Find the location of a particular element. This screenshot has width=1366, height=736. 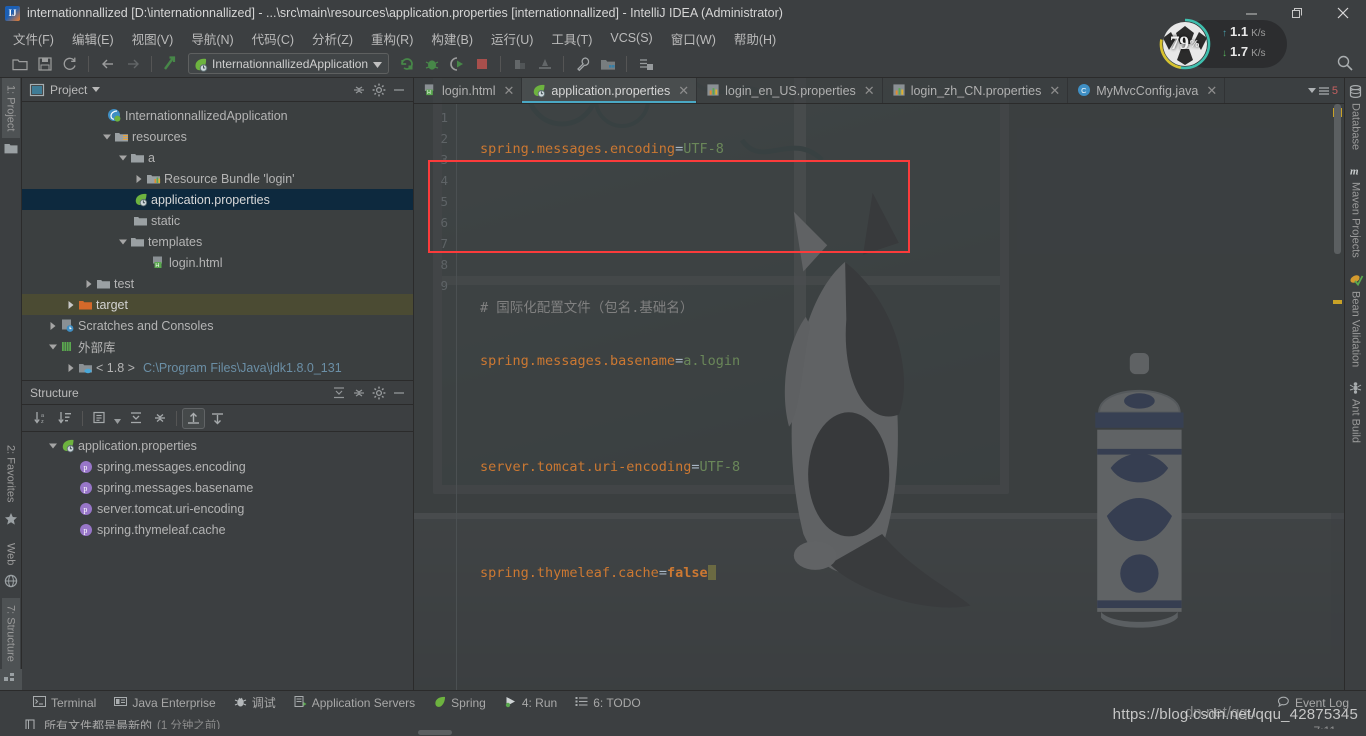

menu-navigate: 导航(N) is located at coordinates (212, 38).